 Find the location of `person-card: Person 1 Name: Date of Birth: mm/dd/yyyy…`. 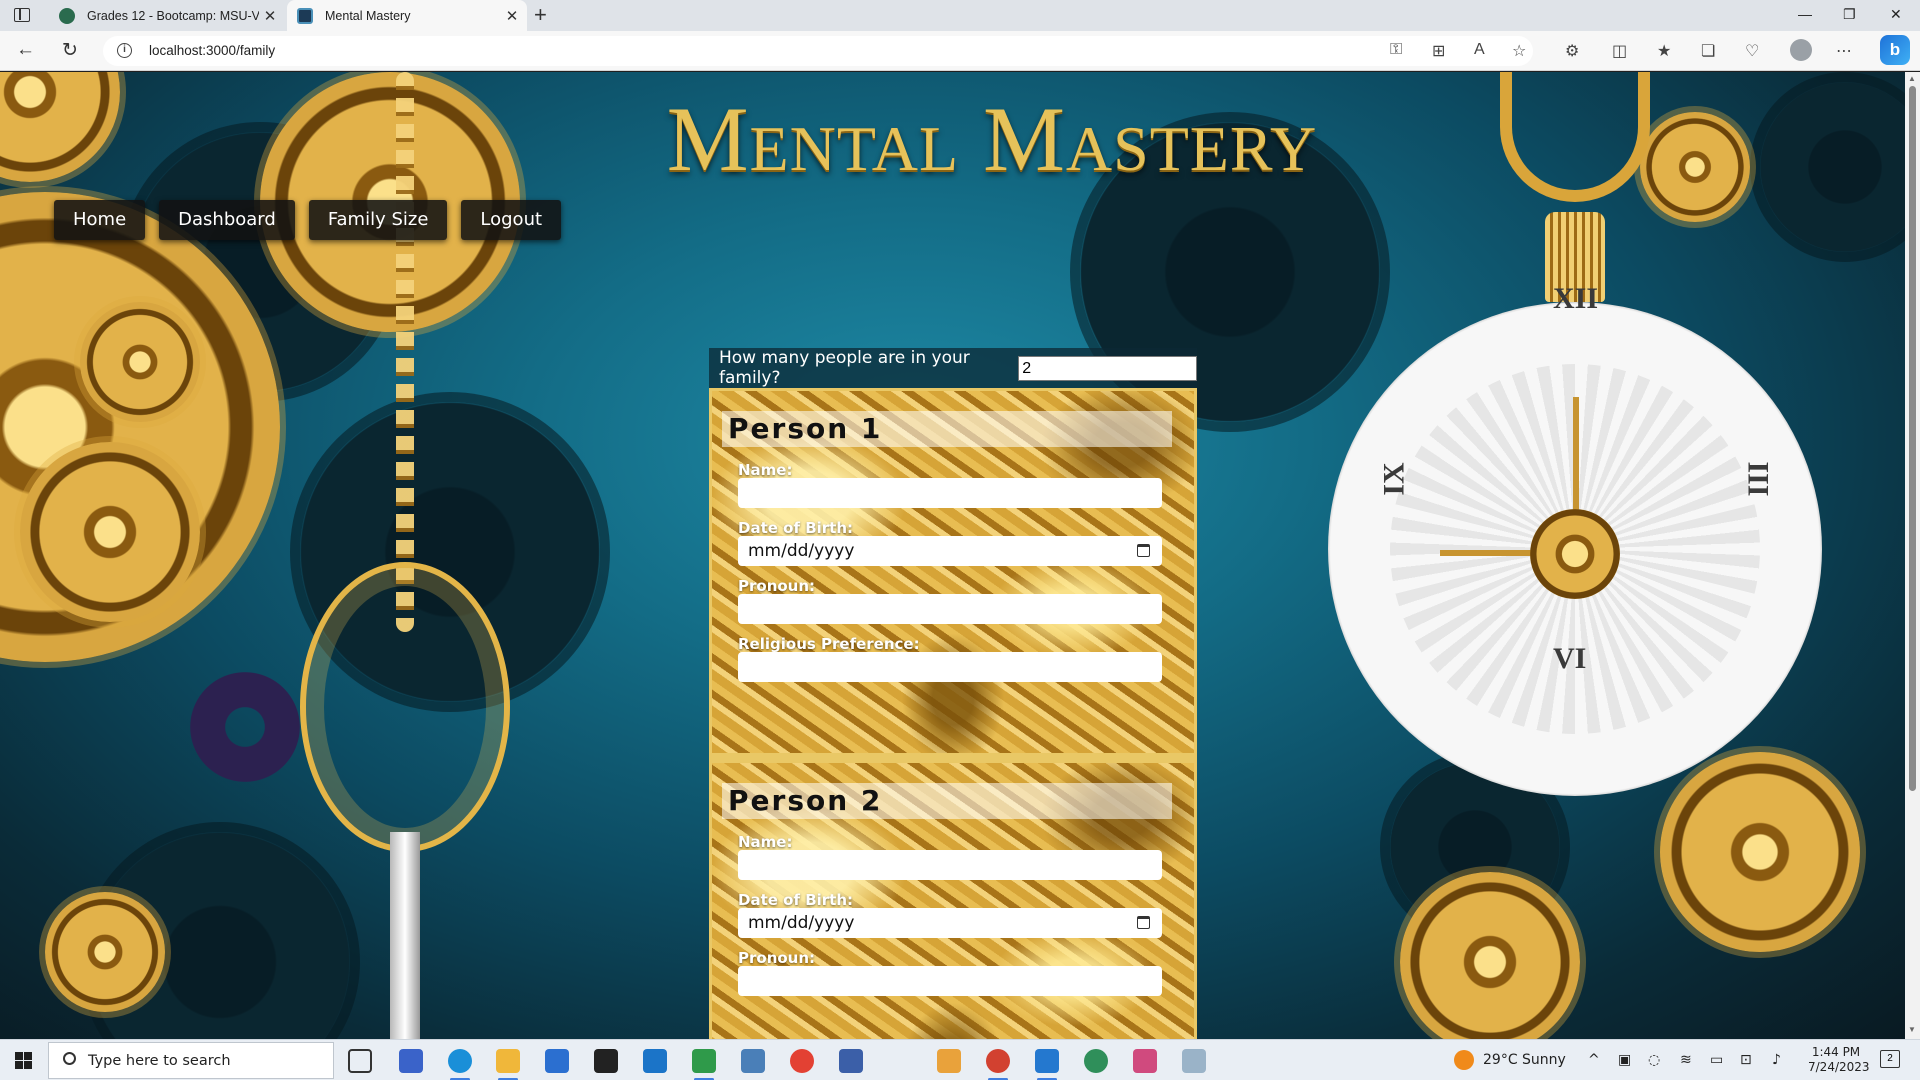

person-card: Person 1 Name: Date of Birth: mm/dd/yyyy… is located at coordinates (953, 572).